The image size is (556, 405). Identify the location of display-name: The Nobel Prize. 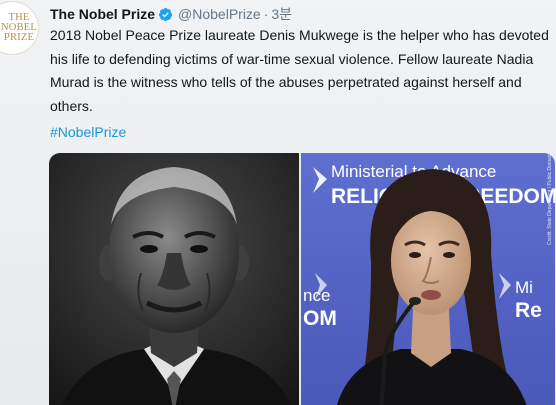
(102, 14).